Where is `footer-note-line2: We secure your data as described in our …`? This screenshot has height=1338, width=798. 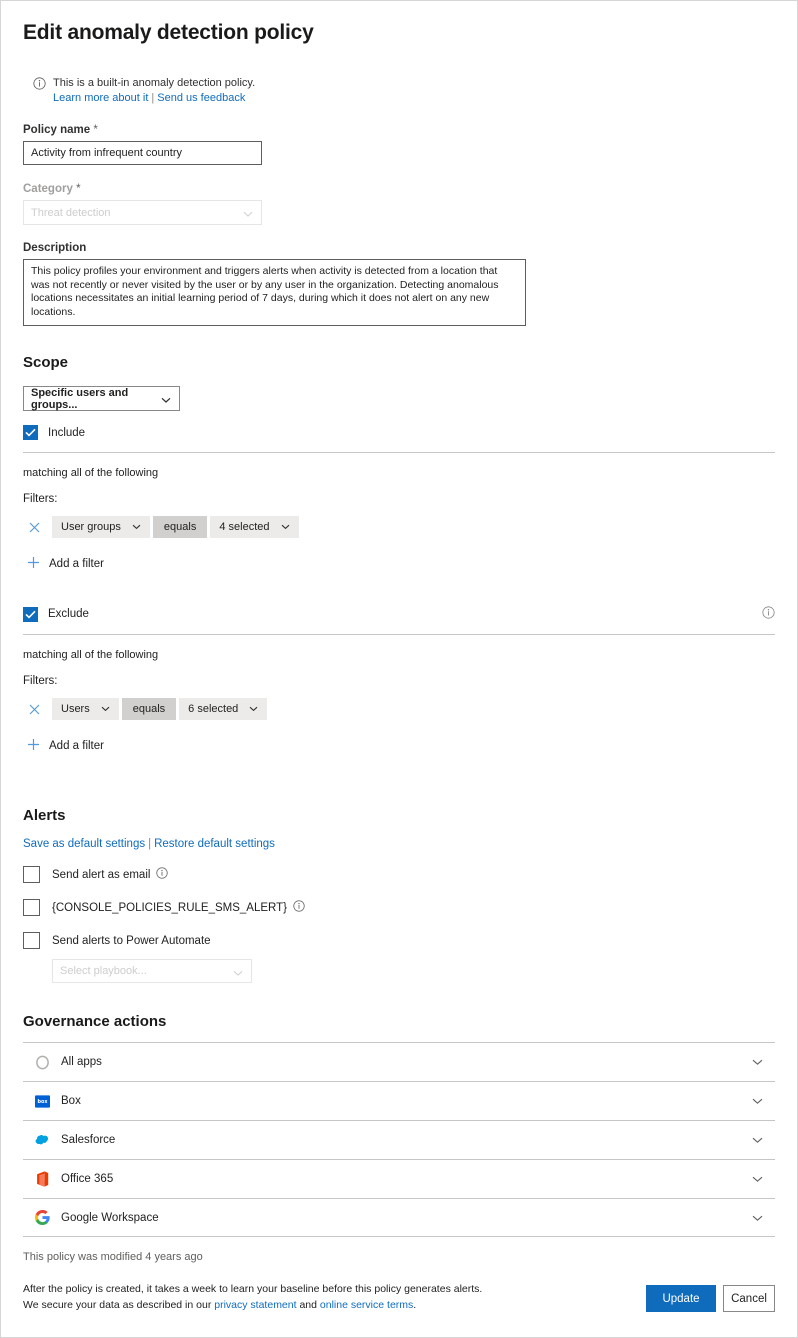
footer-note-line2: We secure your data as described in our … is located at coordinates (252, 1305).